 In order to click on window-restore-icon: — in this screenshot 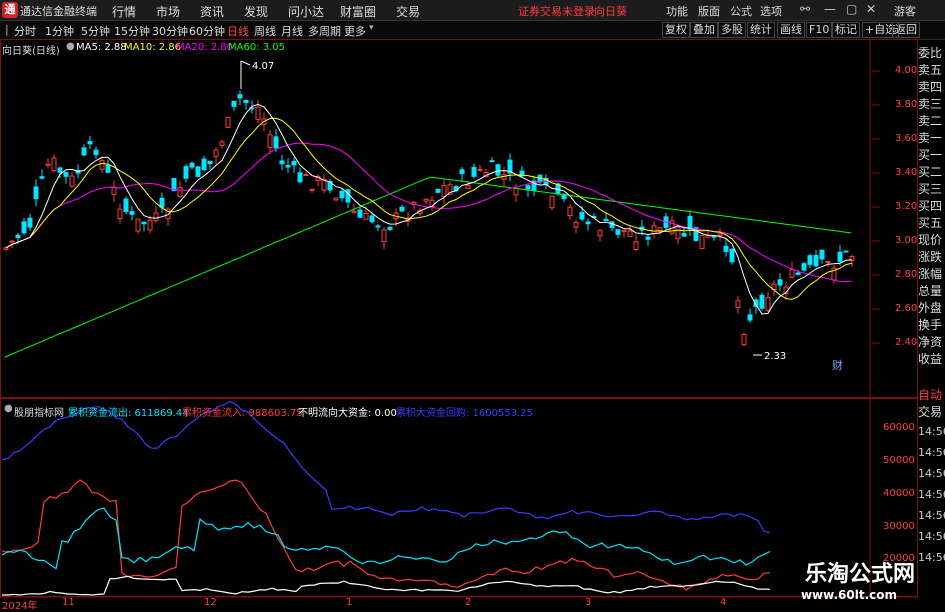, I will do `click(830, 9)`.